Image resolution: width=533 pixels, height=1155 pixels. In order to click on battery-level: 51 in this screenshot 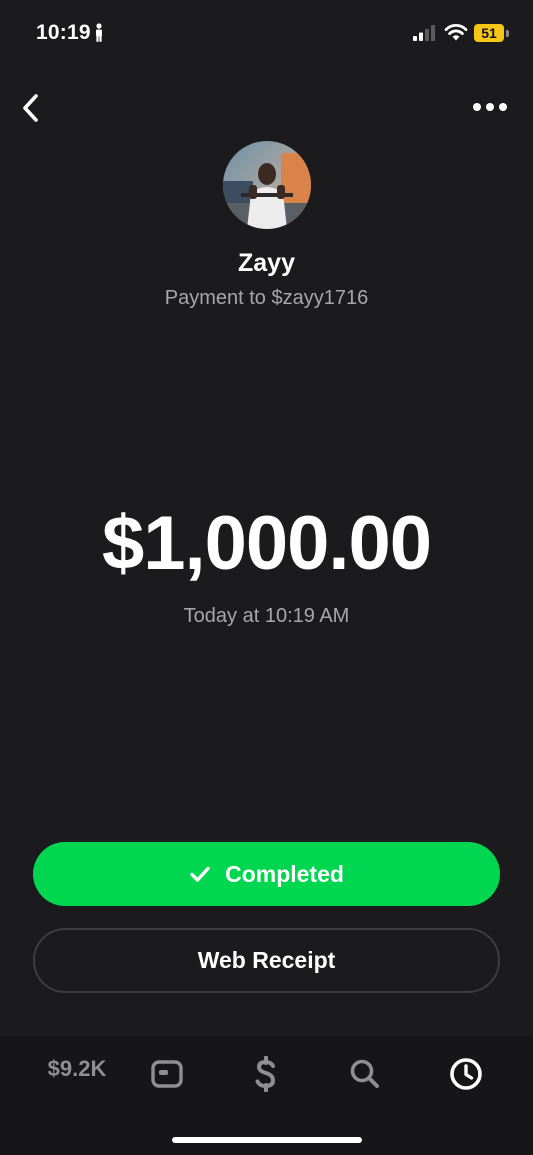, I will do `click(489, 33)`.